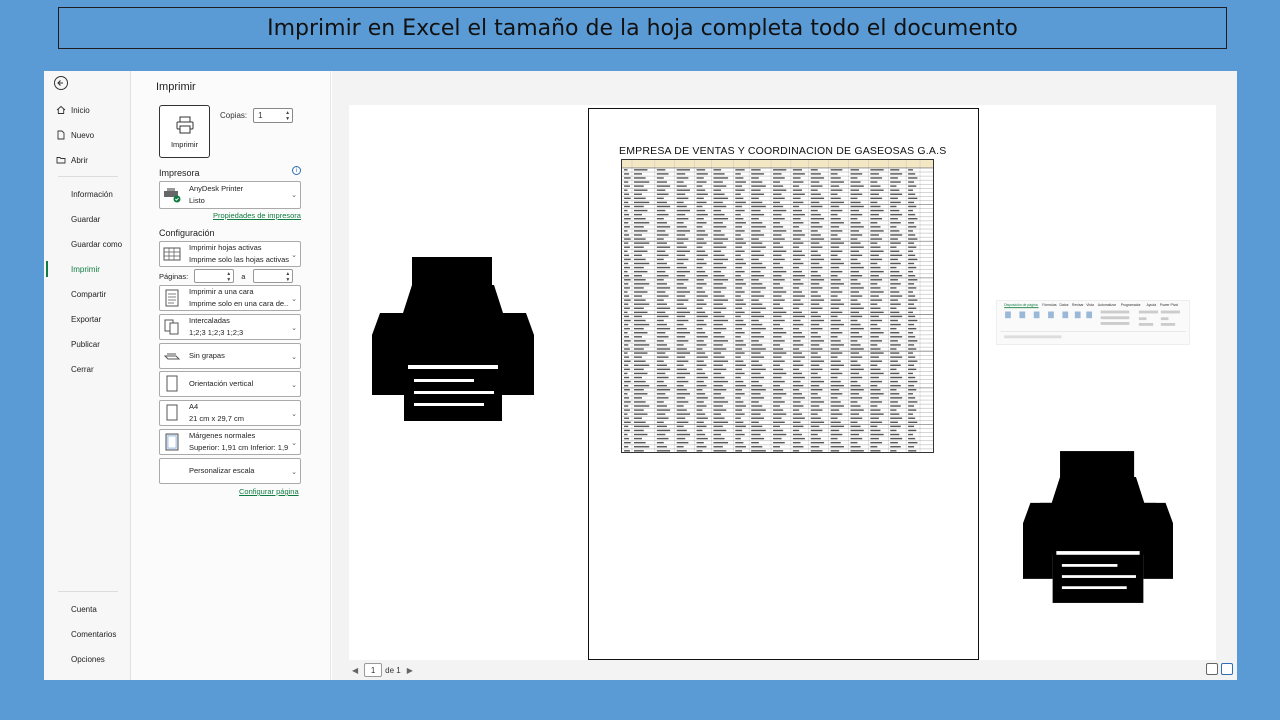 This screenshot has width=1280, height=720. Describe the element at coordinates (230, 195) in the screenshot. I see `printer-dropdown: AnyDesk Printer Listo ⌄` at that location.